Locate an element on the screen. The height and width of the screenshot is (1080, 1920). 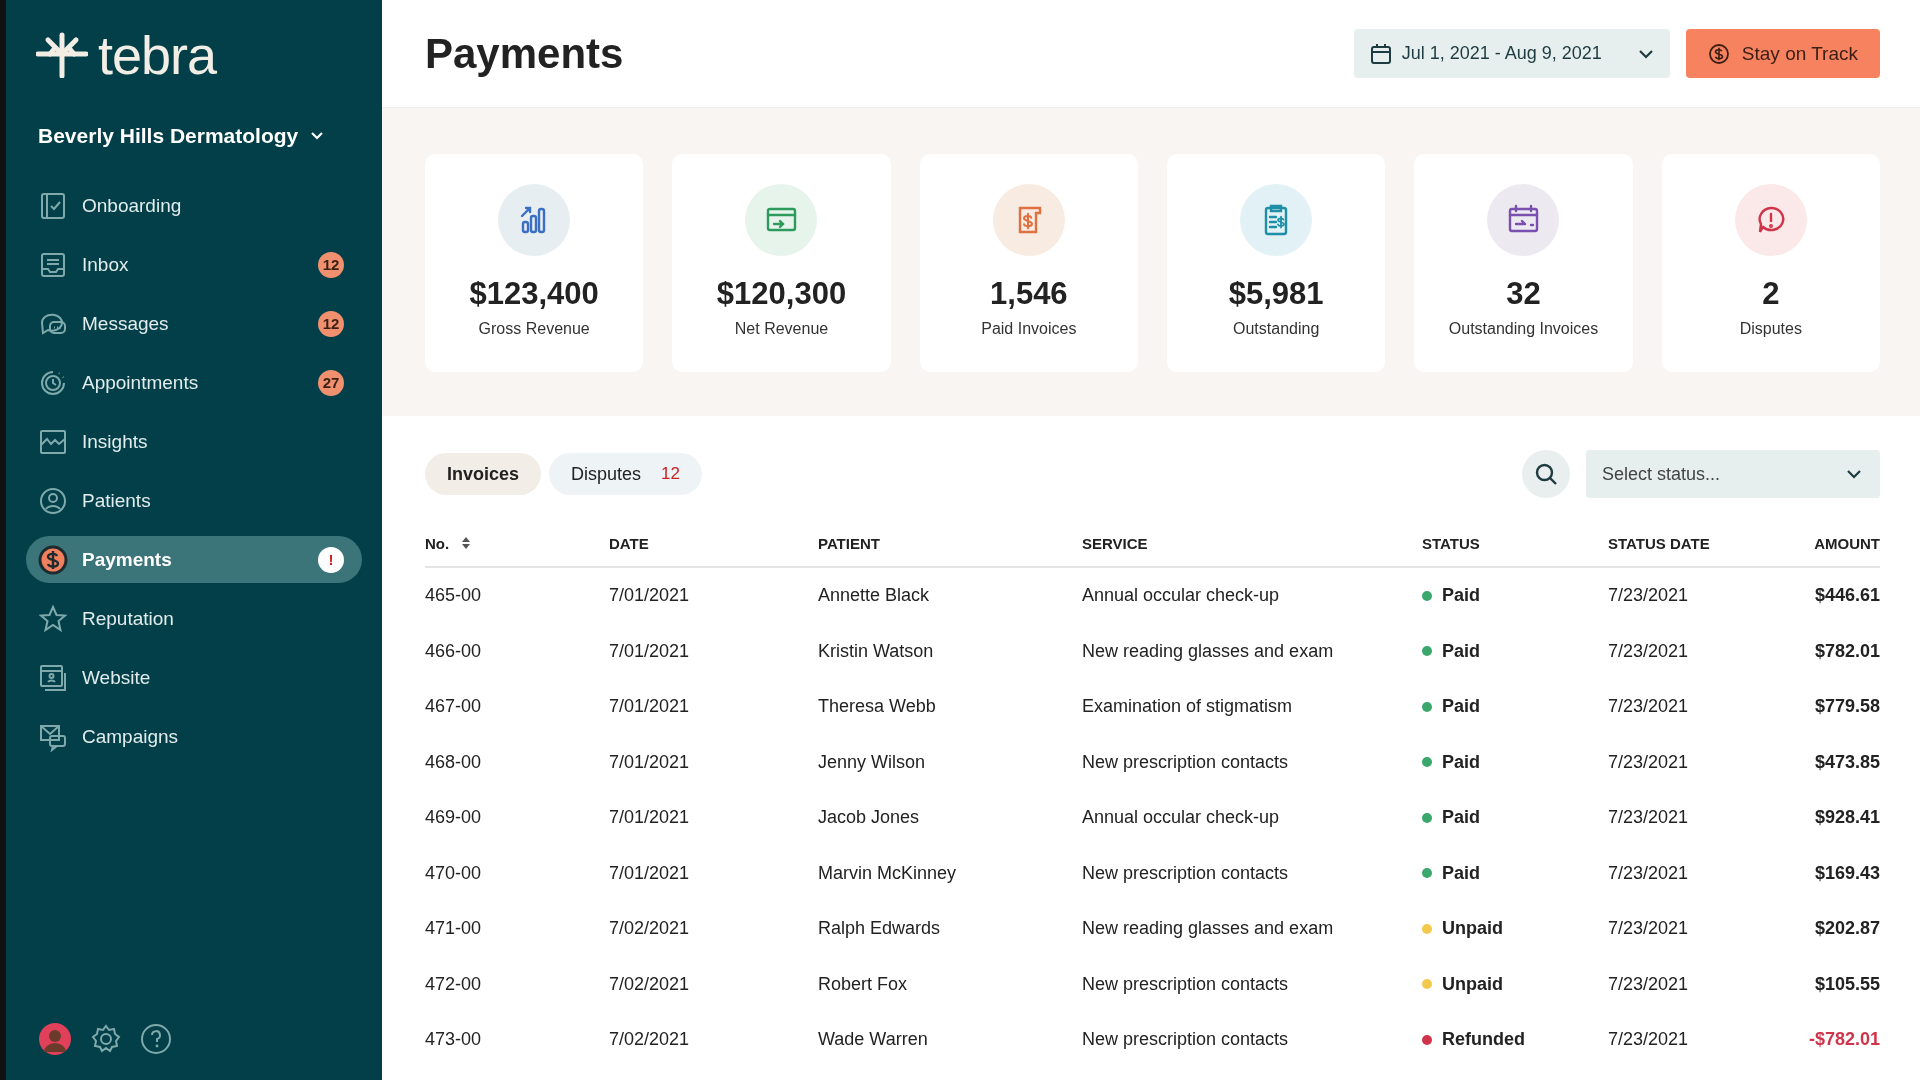
table-cell-text: 472-00 is located at coordinates (454, 984).